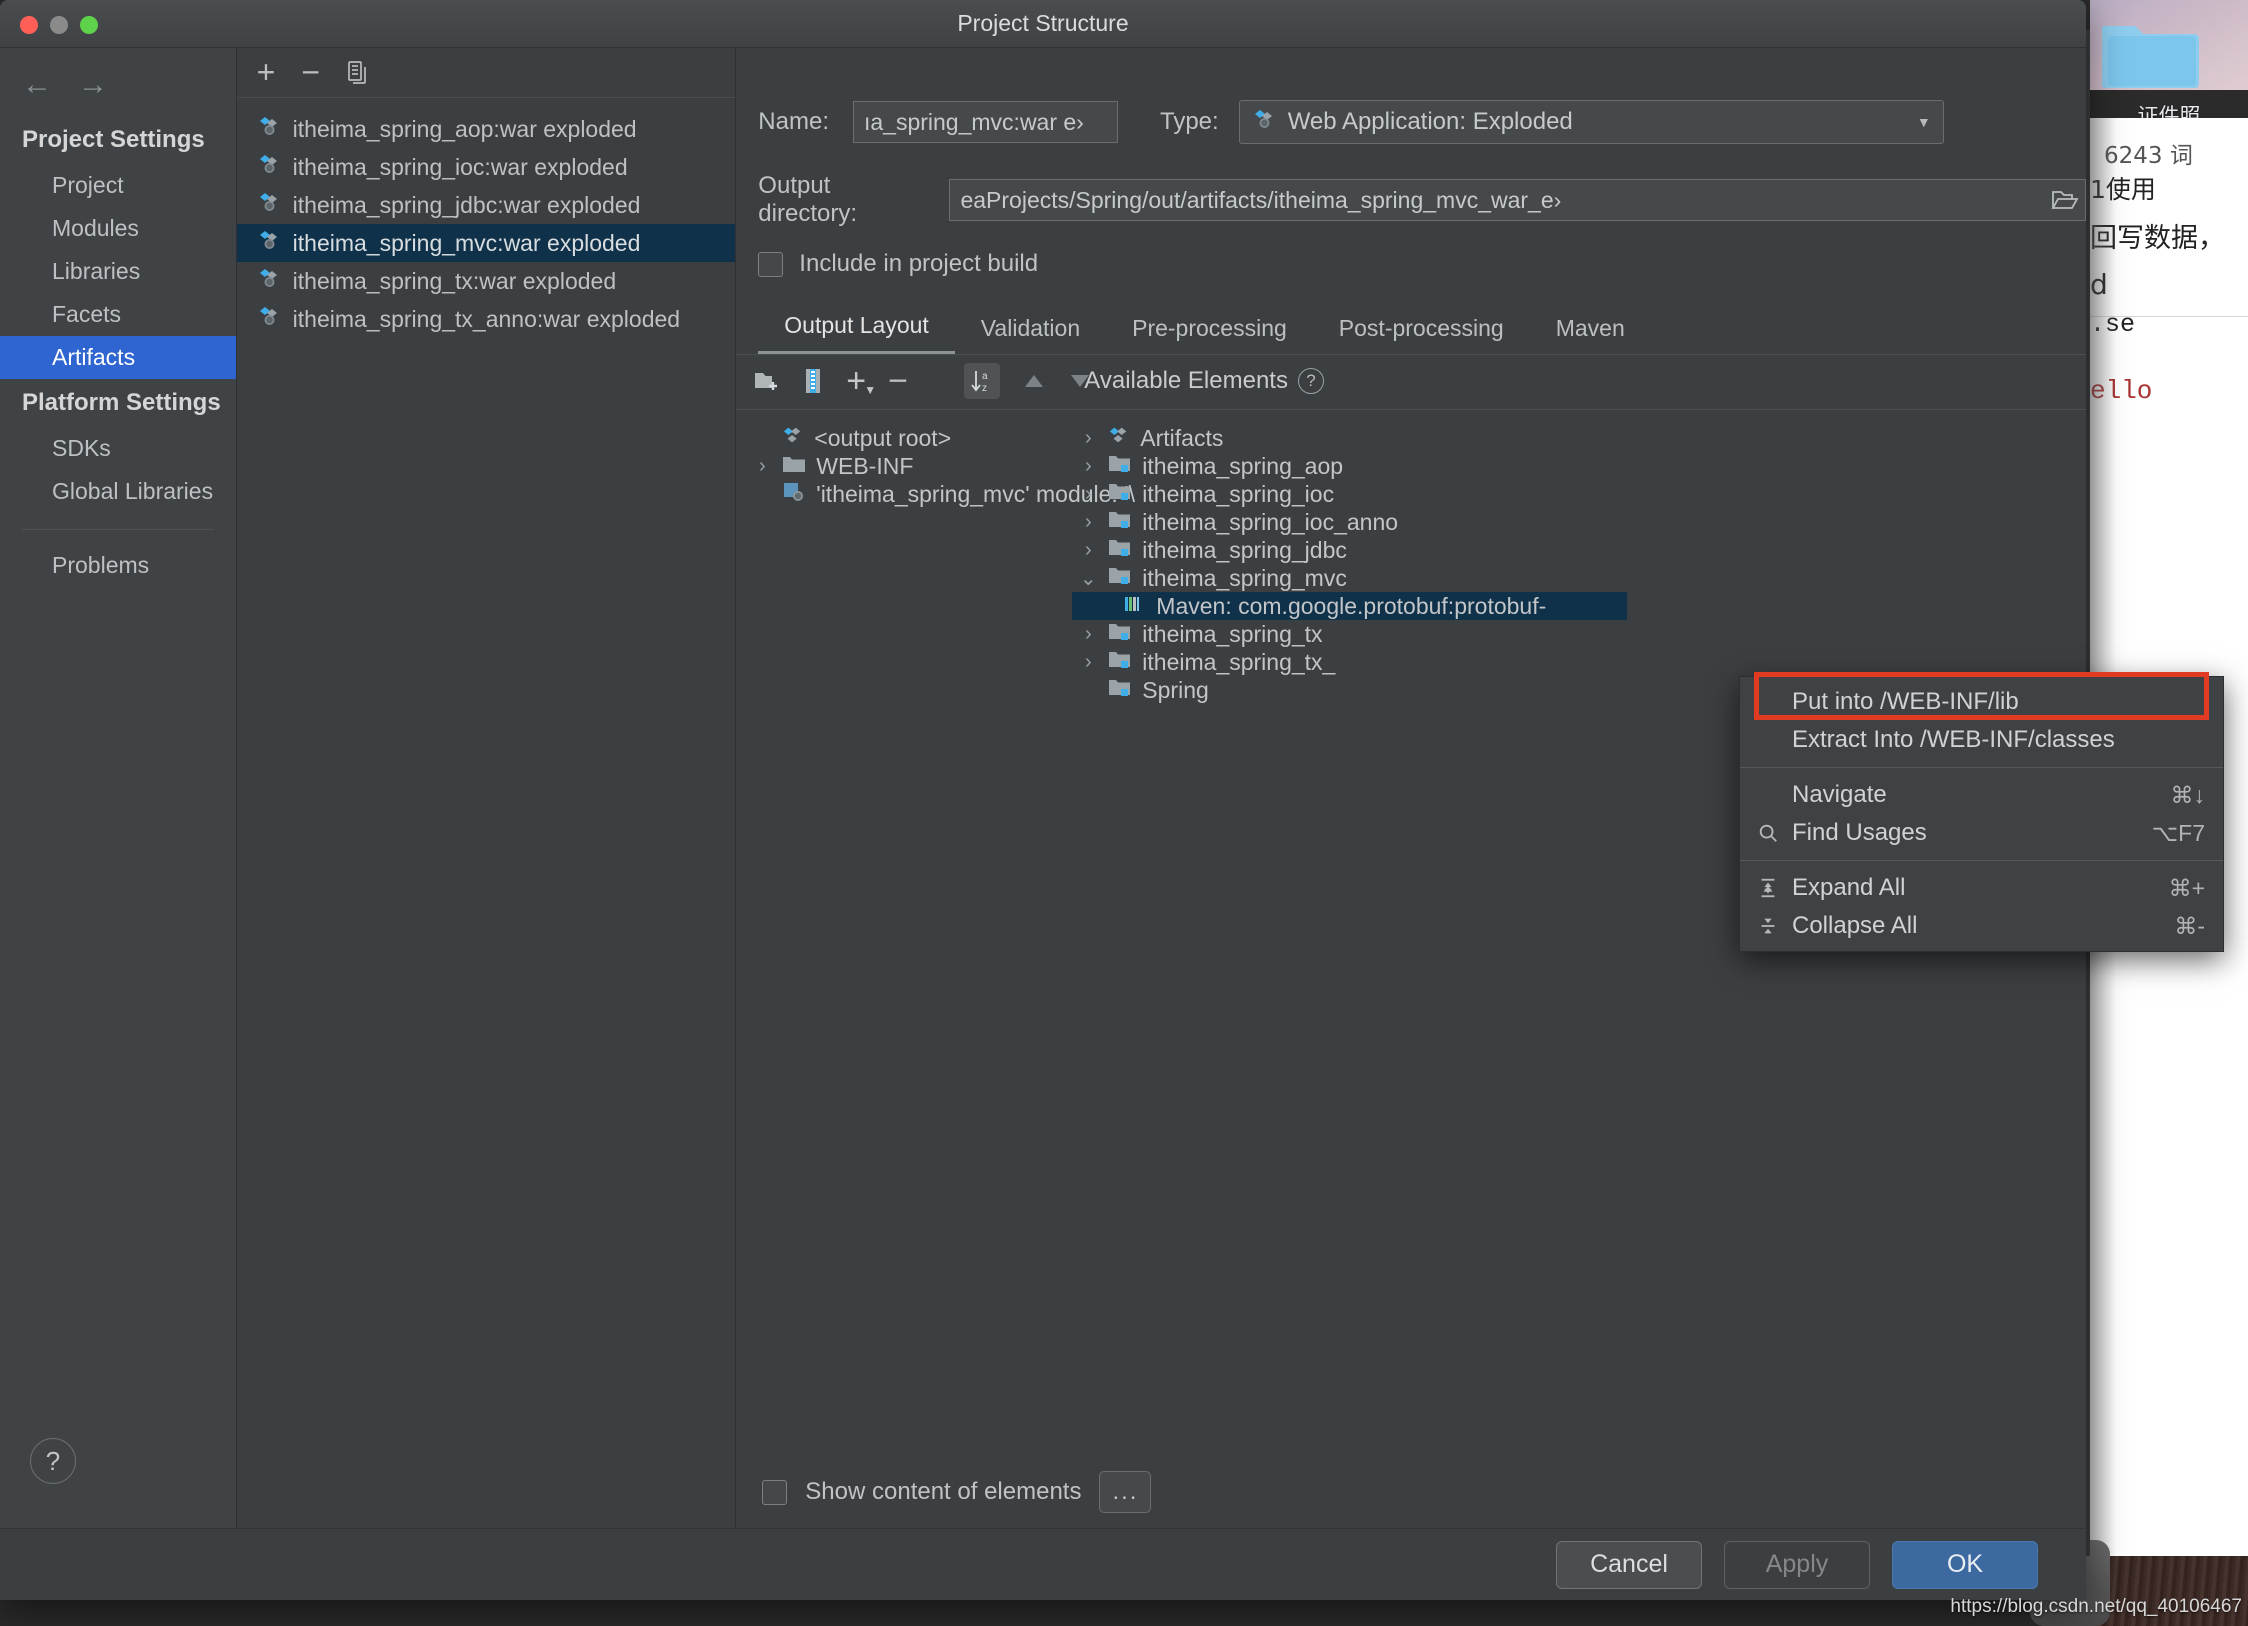  What do you see at coordinates (486, 167) in the screenshot?
I see `artifact-row-ioc: itheima_spring_ioc:war exploded` at bounding box center [486, 167].